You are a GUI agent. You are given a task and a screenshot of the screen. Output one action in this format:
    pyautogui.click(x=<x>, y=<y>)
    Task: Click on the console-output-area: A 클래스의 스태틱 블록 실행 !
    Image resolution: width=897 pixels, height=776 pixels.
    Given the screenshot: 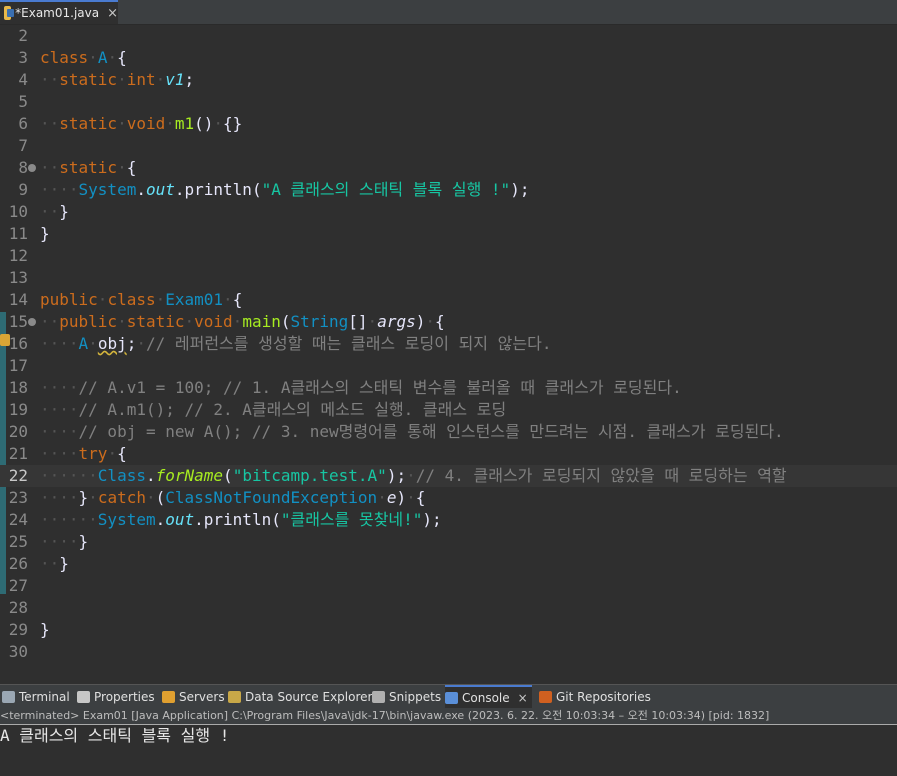 What is the action you would take?
    pyautogui.click(x=448, y=750)
    